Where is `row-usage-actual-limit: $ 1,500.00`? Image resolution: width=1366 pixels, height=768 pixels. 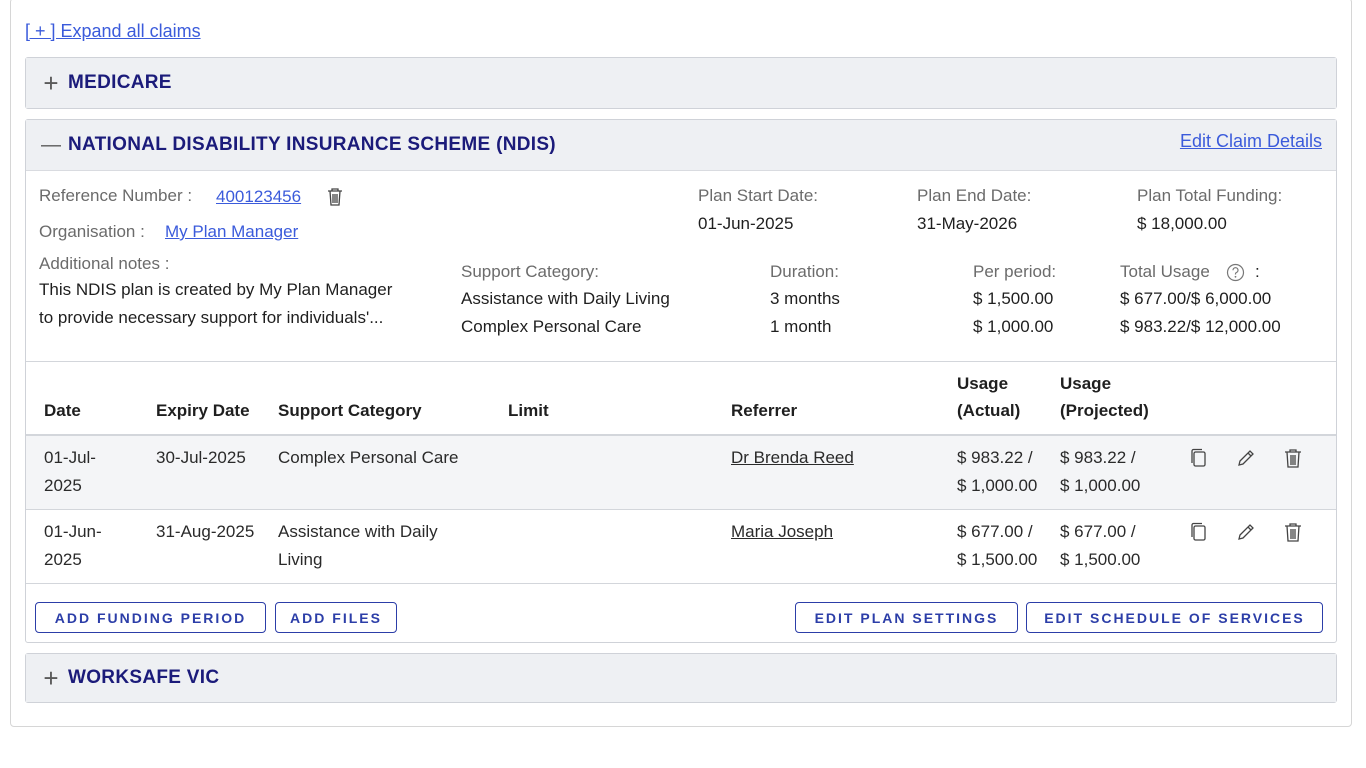
row-usage-actual-limit: $ 1,500.00 is located at coordinates (997, 559).